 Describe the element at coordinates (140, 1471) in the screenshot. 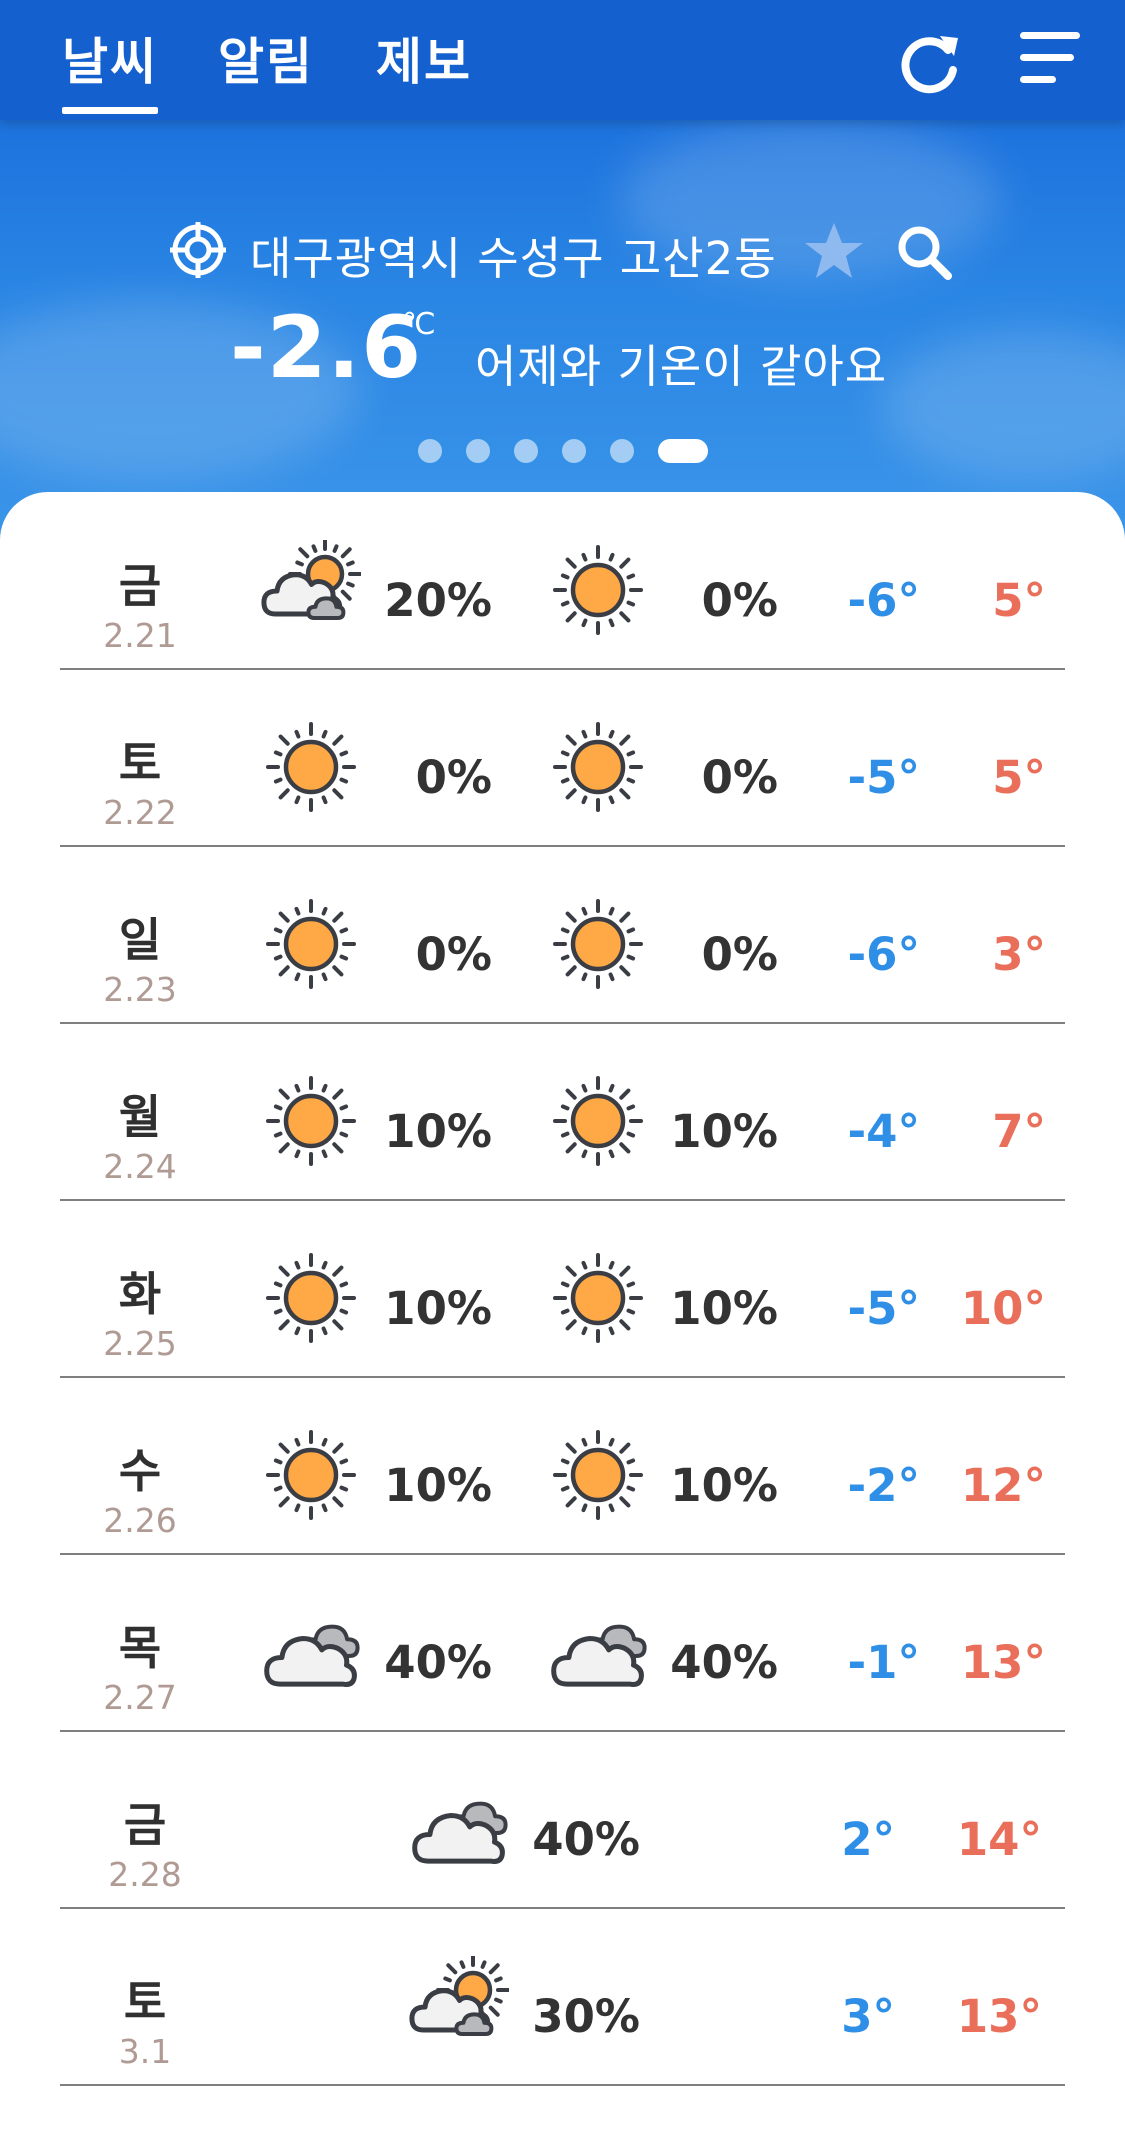

I see `day-name: 수` at that location.